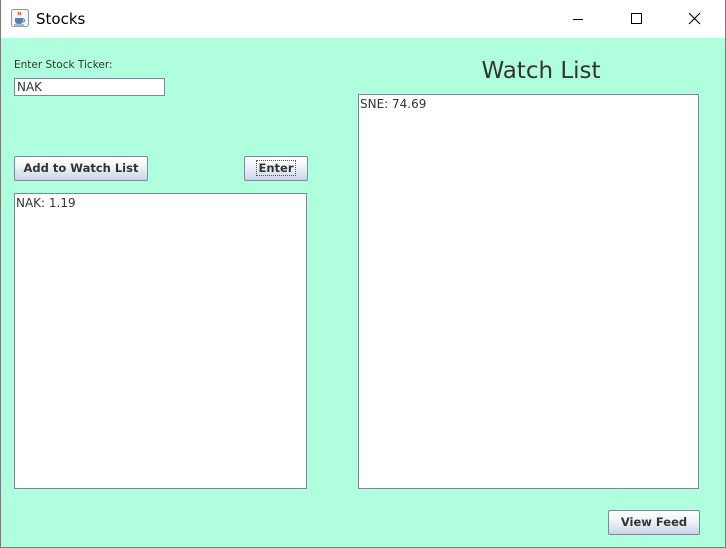 This screenshot has width=726, height=548. I want to click on view-feed-button: View Feed, so click(654, 522).